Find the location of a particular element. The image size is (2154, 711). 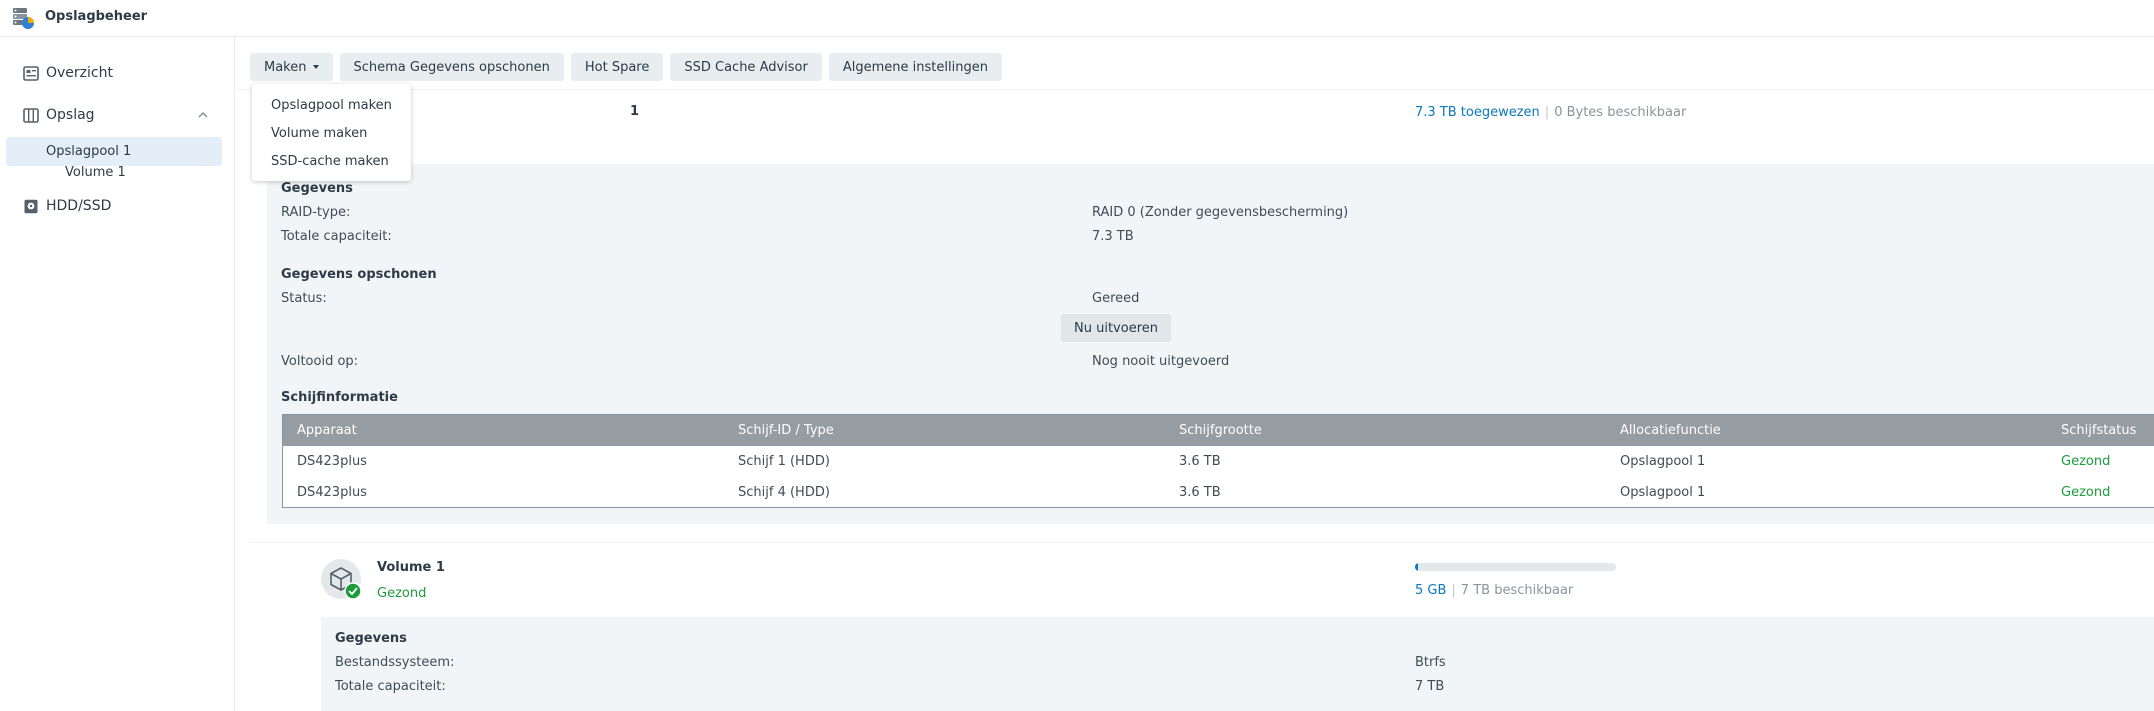

run-now-button: Nu uitvoeren is located at coordinates (1116, 328).